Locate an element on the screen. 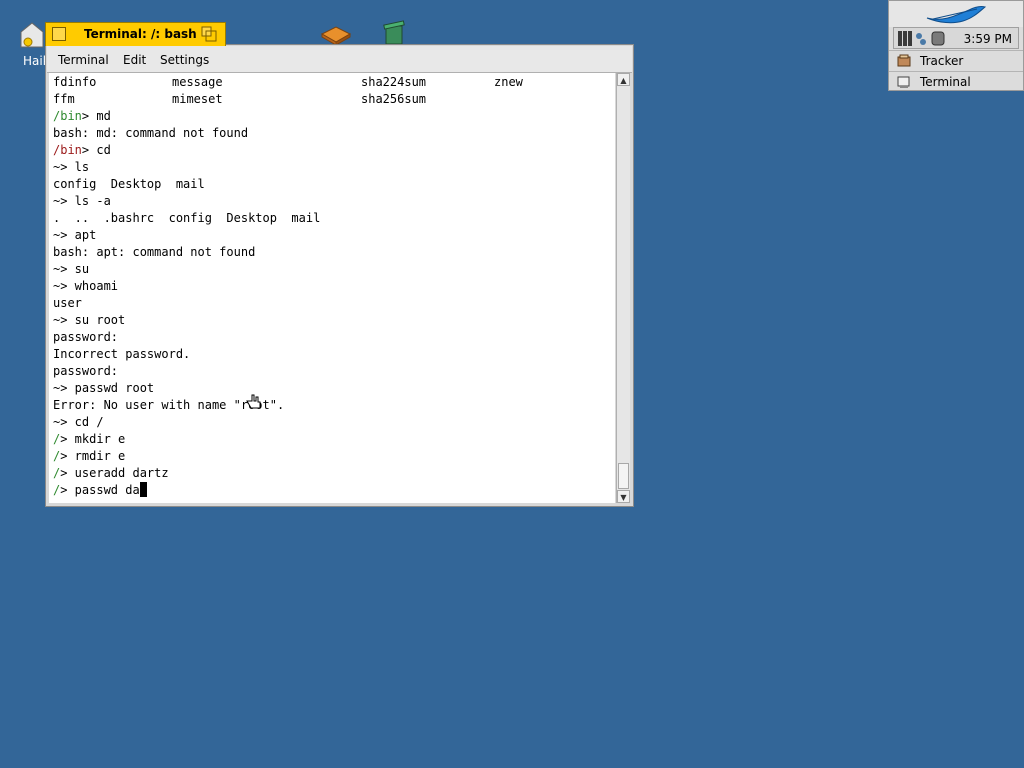 Image resolution: width=1024 pixels, height=768 pixels. terminal-line-text: config Desktop mail is located at coordinates (129, 184).